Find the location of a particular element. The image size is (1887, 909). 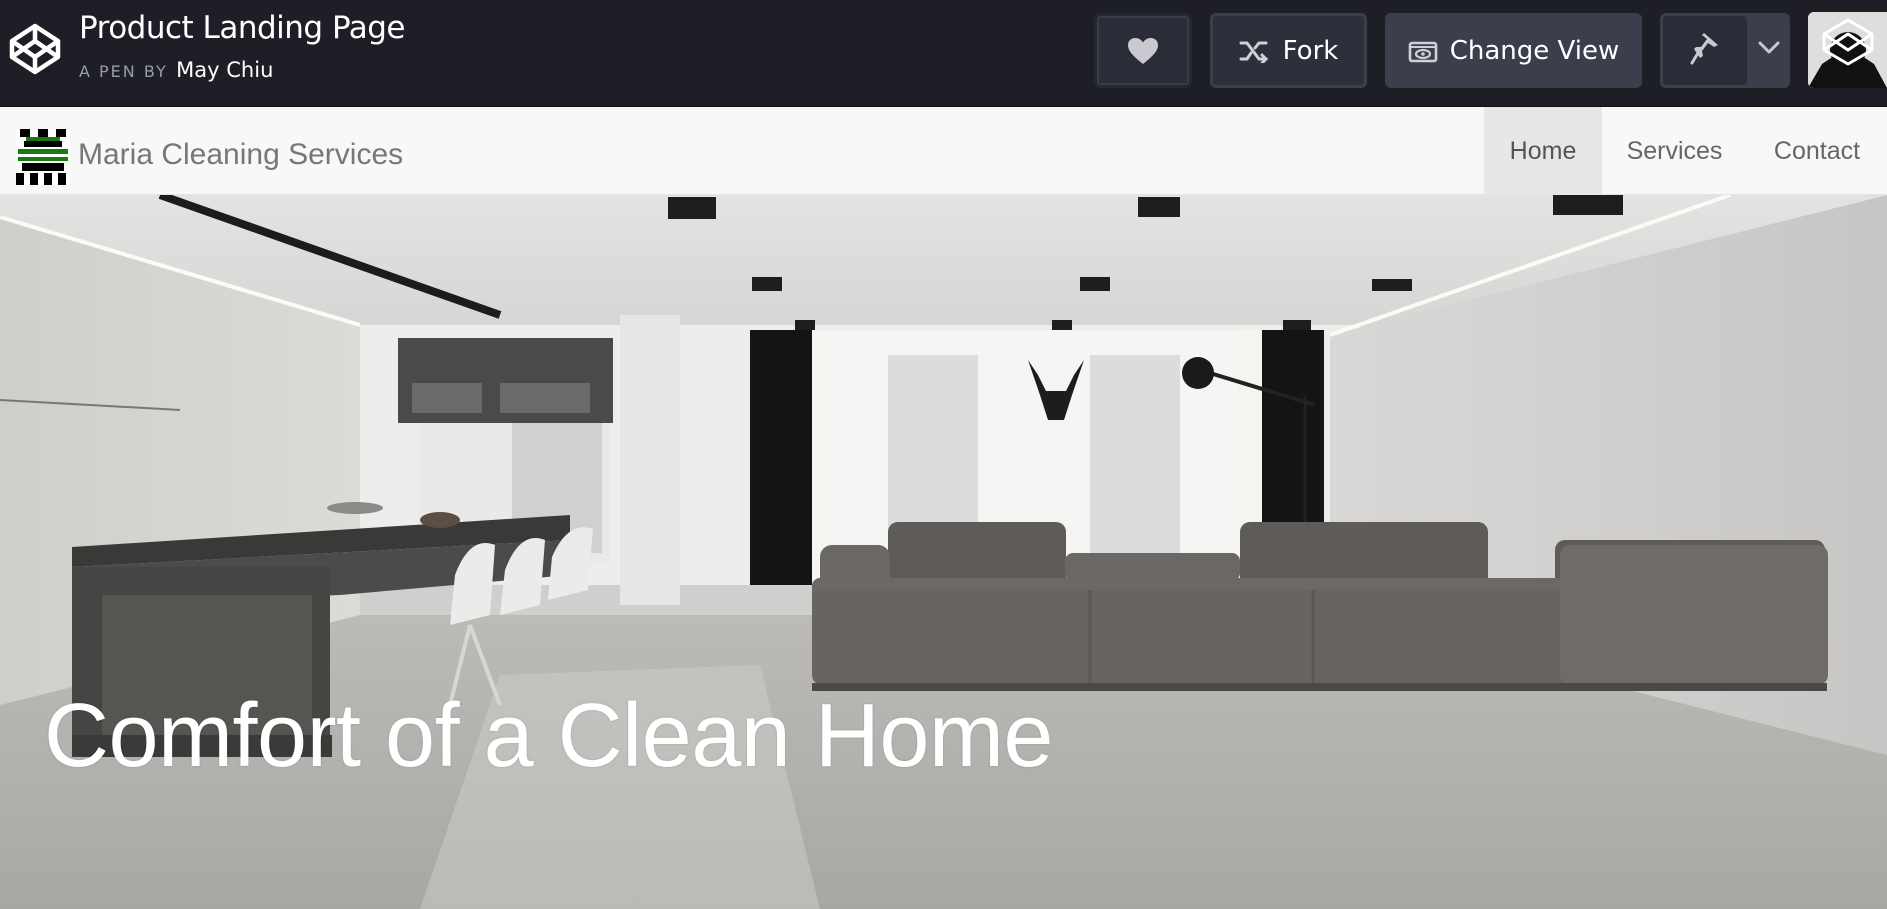

byline-label: A PEN BY is located at coordinates (123, 71).